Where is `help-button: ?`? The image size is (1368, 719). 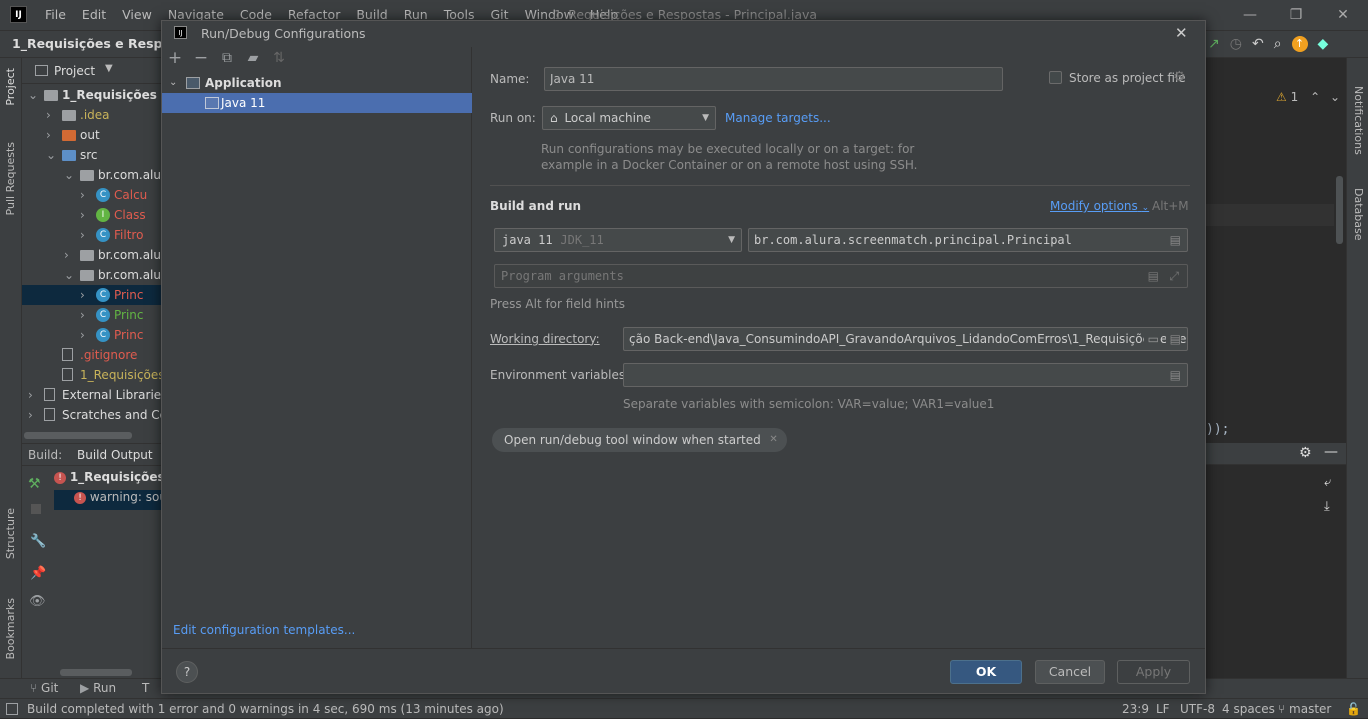
help-button: ? is located at coordinates (187, 672).